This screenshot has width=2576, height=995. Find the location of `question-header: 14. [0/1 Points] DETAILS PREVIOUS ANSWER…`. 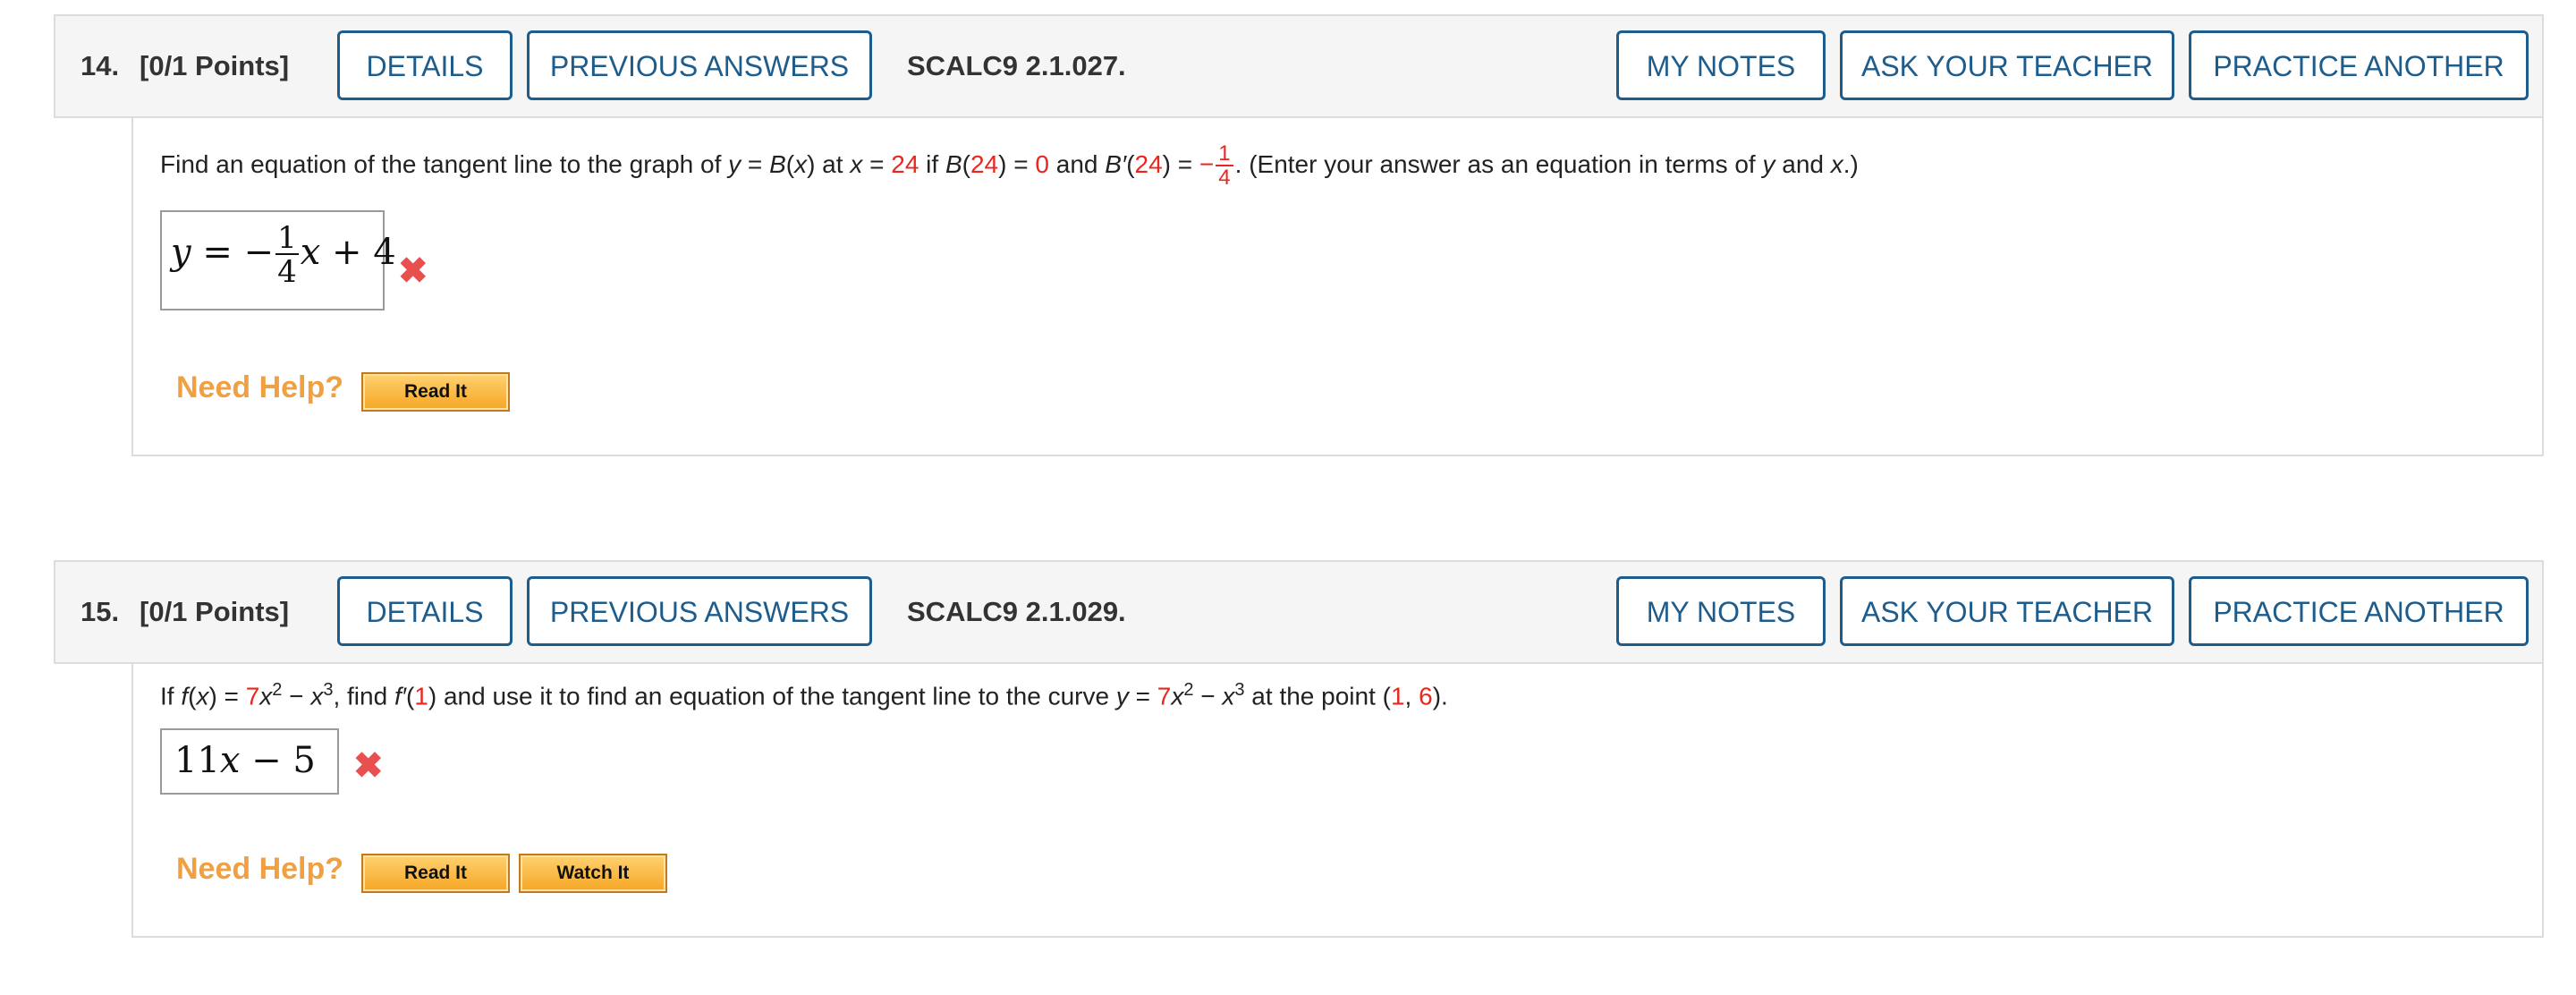

question-header: 14. [0/1 Points] DETAILS PREVIOUS ANSWER… is located at coordinates (1299, 66).